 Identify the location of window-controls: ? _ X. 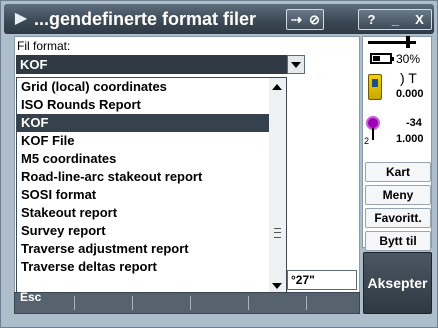
(395, 19).